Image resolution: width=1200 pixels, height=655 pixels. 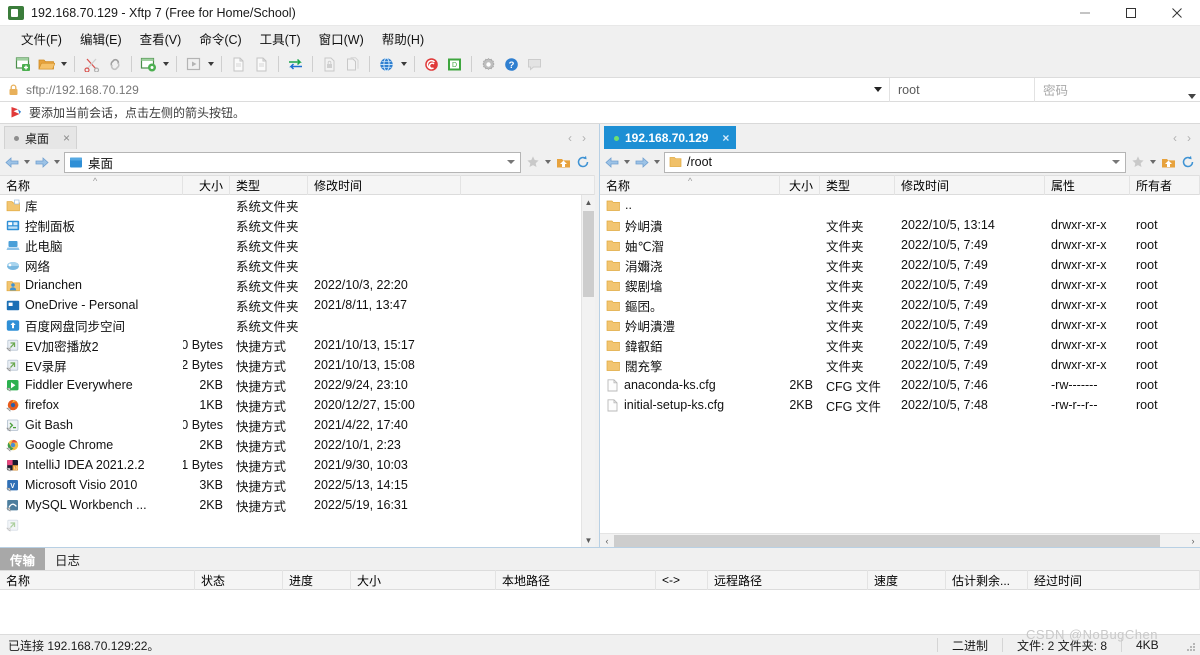 I want to click on local-back-dropdown-caret-down-icon, so click(x=27, y=162).